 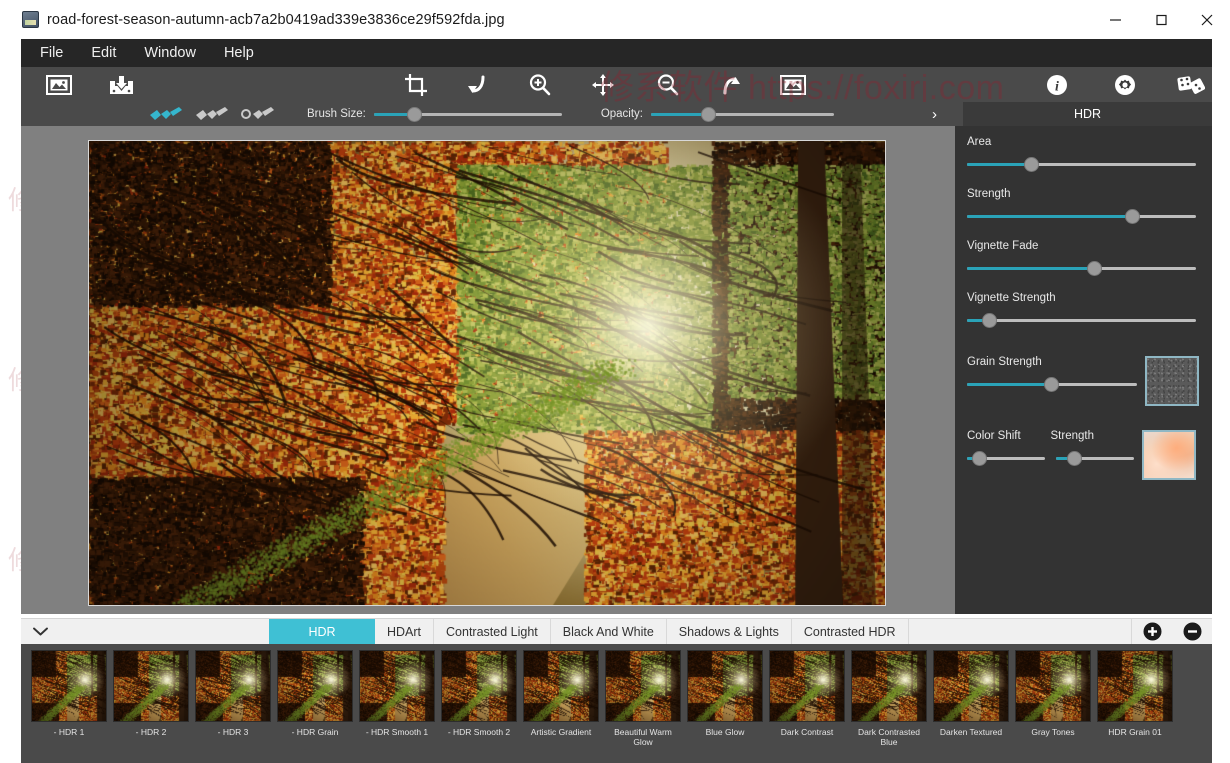 What do you see at coordinates (1087, 114) in the screenshot?
I see `panel-title: HDR` at bounding box center [1087, 114].